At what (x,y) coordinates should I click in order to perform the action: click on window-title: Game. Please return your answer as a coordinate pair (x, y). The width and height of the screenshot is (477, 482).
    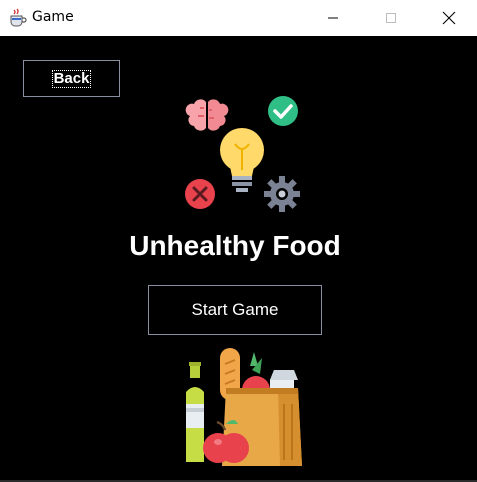
    Looking at the image, I should click on (53, 17).